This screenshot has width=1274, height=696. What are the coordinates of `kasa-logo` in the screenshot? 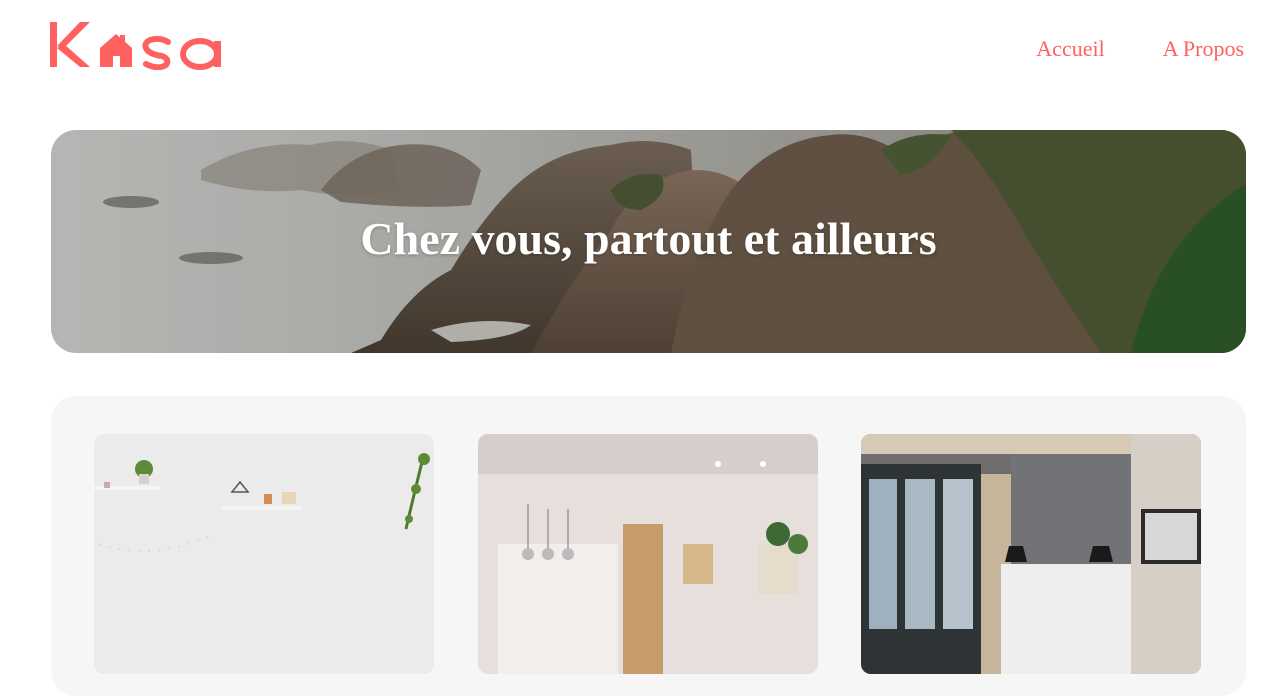 It's located at (141, 45).